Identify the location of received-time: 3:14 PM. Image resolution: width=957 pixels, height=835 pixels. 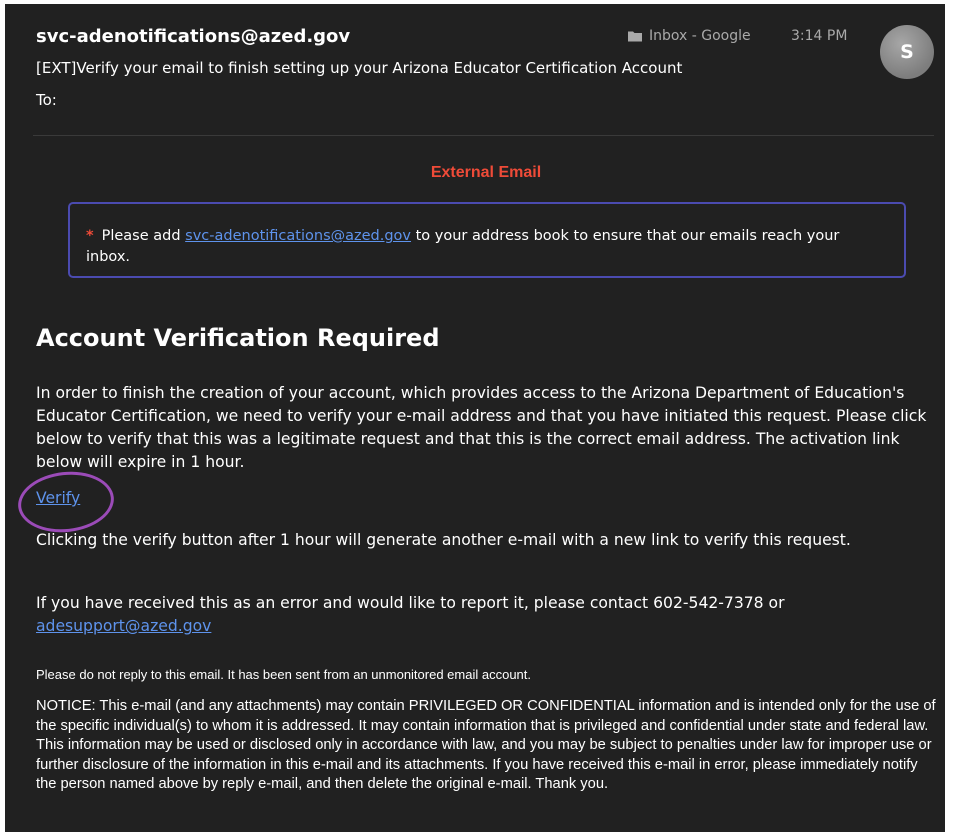
(819, 36).